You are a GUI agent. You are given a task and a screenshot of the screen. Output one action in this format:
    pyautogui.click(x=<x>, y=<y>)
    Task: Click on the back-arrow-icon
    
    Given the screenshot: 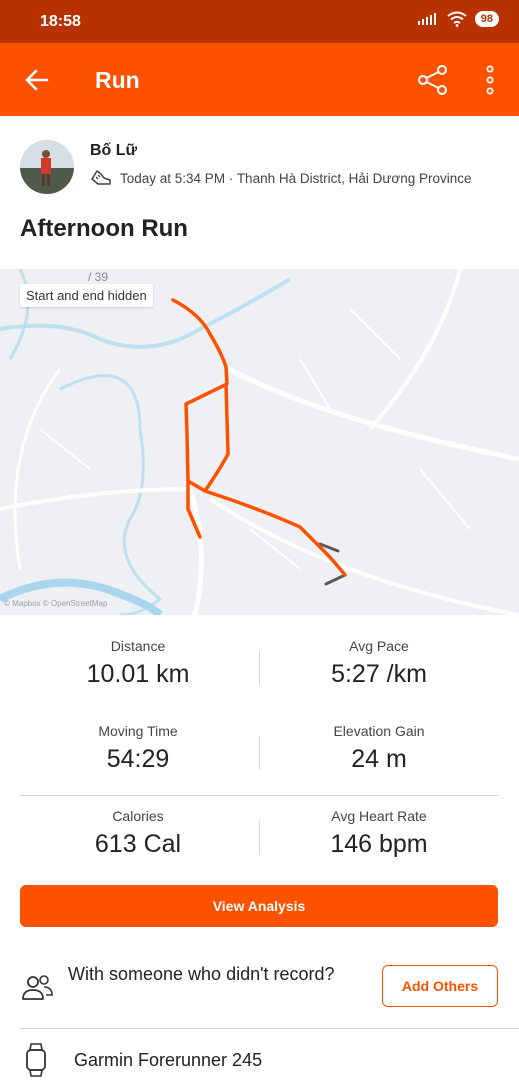 What is the action you would take?
    pyautogui.click(x=37, y=80)
    